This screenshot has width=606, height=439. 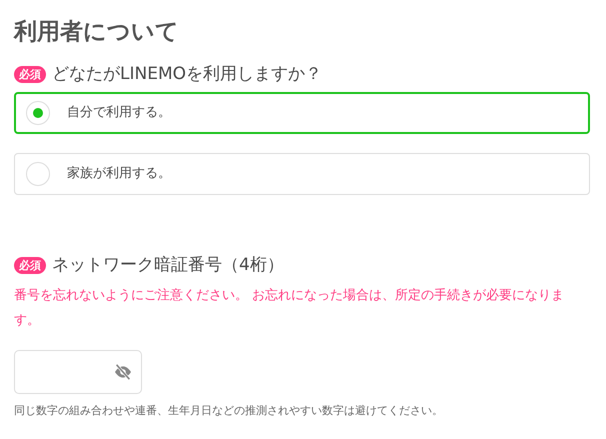 What do you see at coordinates (119, 113) in the screenshot?
I see `option-label: 自分で利用する。` at bounding box center [119, 113].